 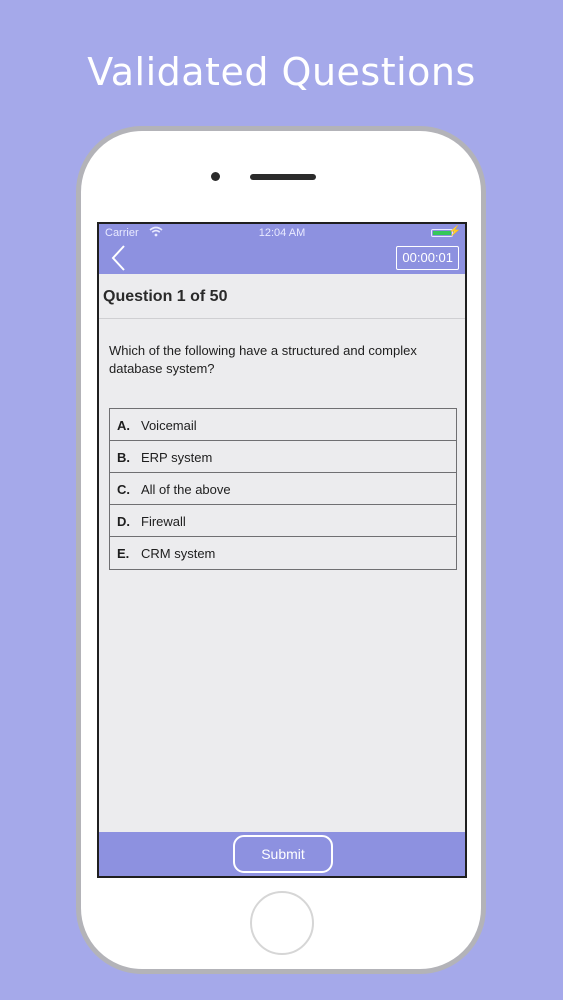 What do you see at coordinates (186, 489) in the screenshot?
I see `answer-text: All of the above` at bounding box center [186, 489].